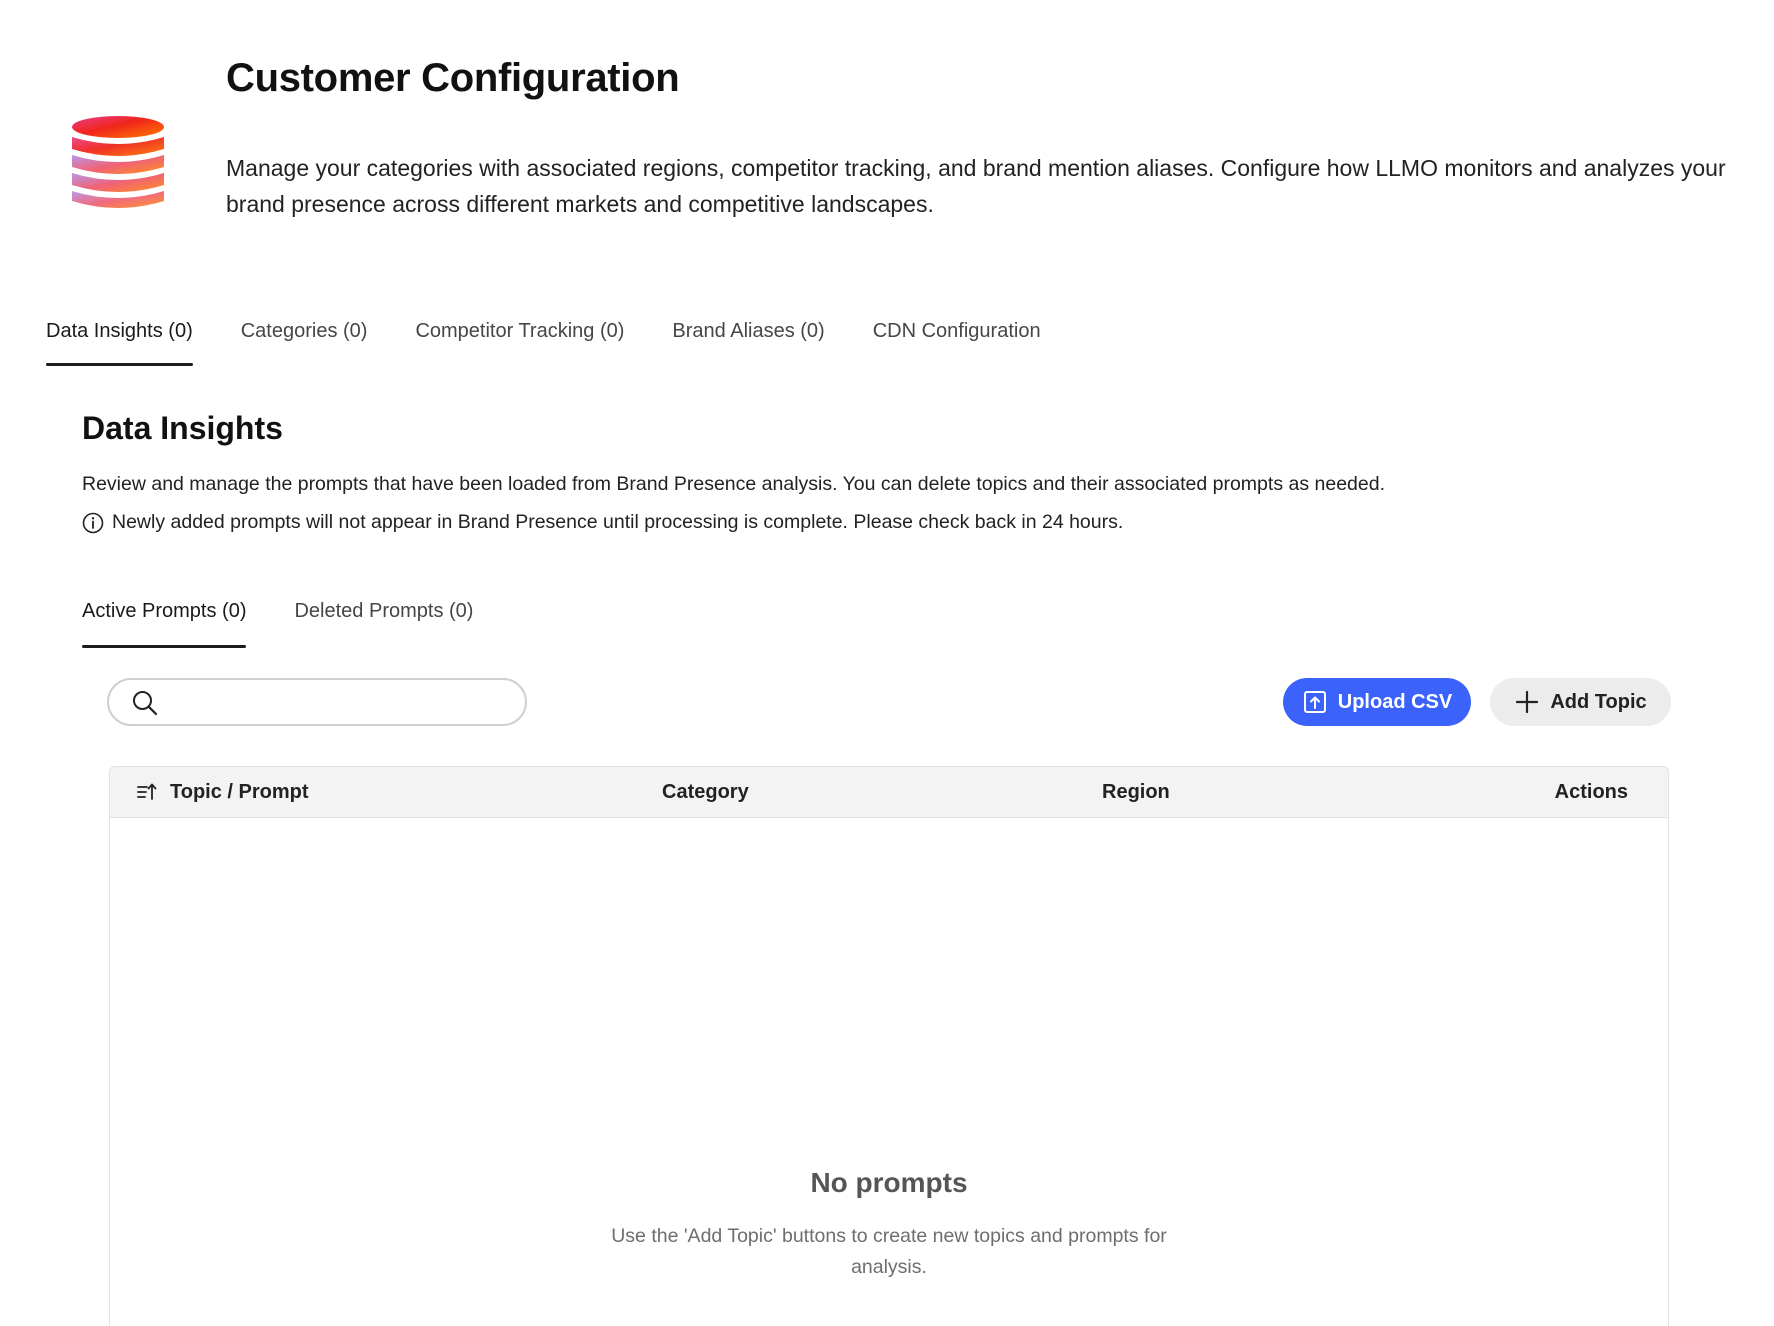 The height and width of the screenshot is (1326, 1774). I want to click on tab-competitor-tracking: Competitor Tracking (0), so click(519, 341).